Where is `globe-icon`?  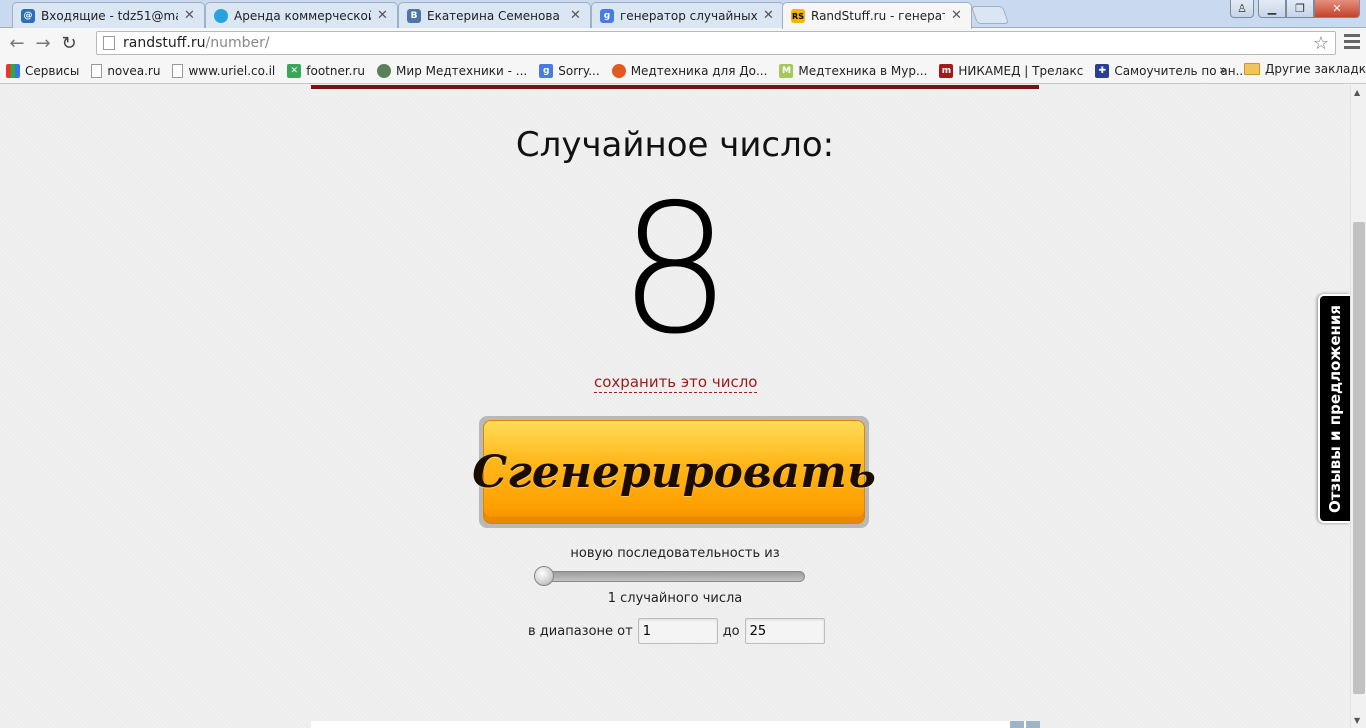
globe-icon is located at coordinates (384, 70).